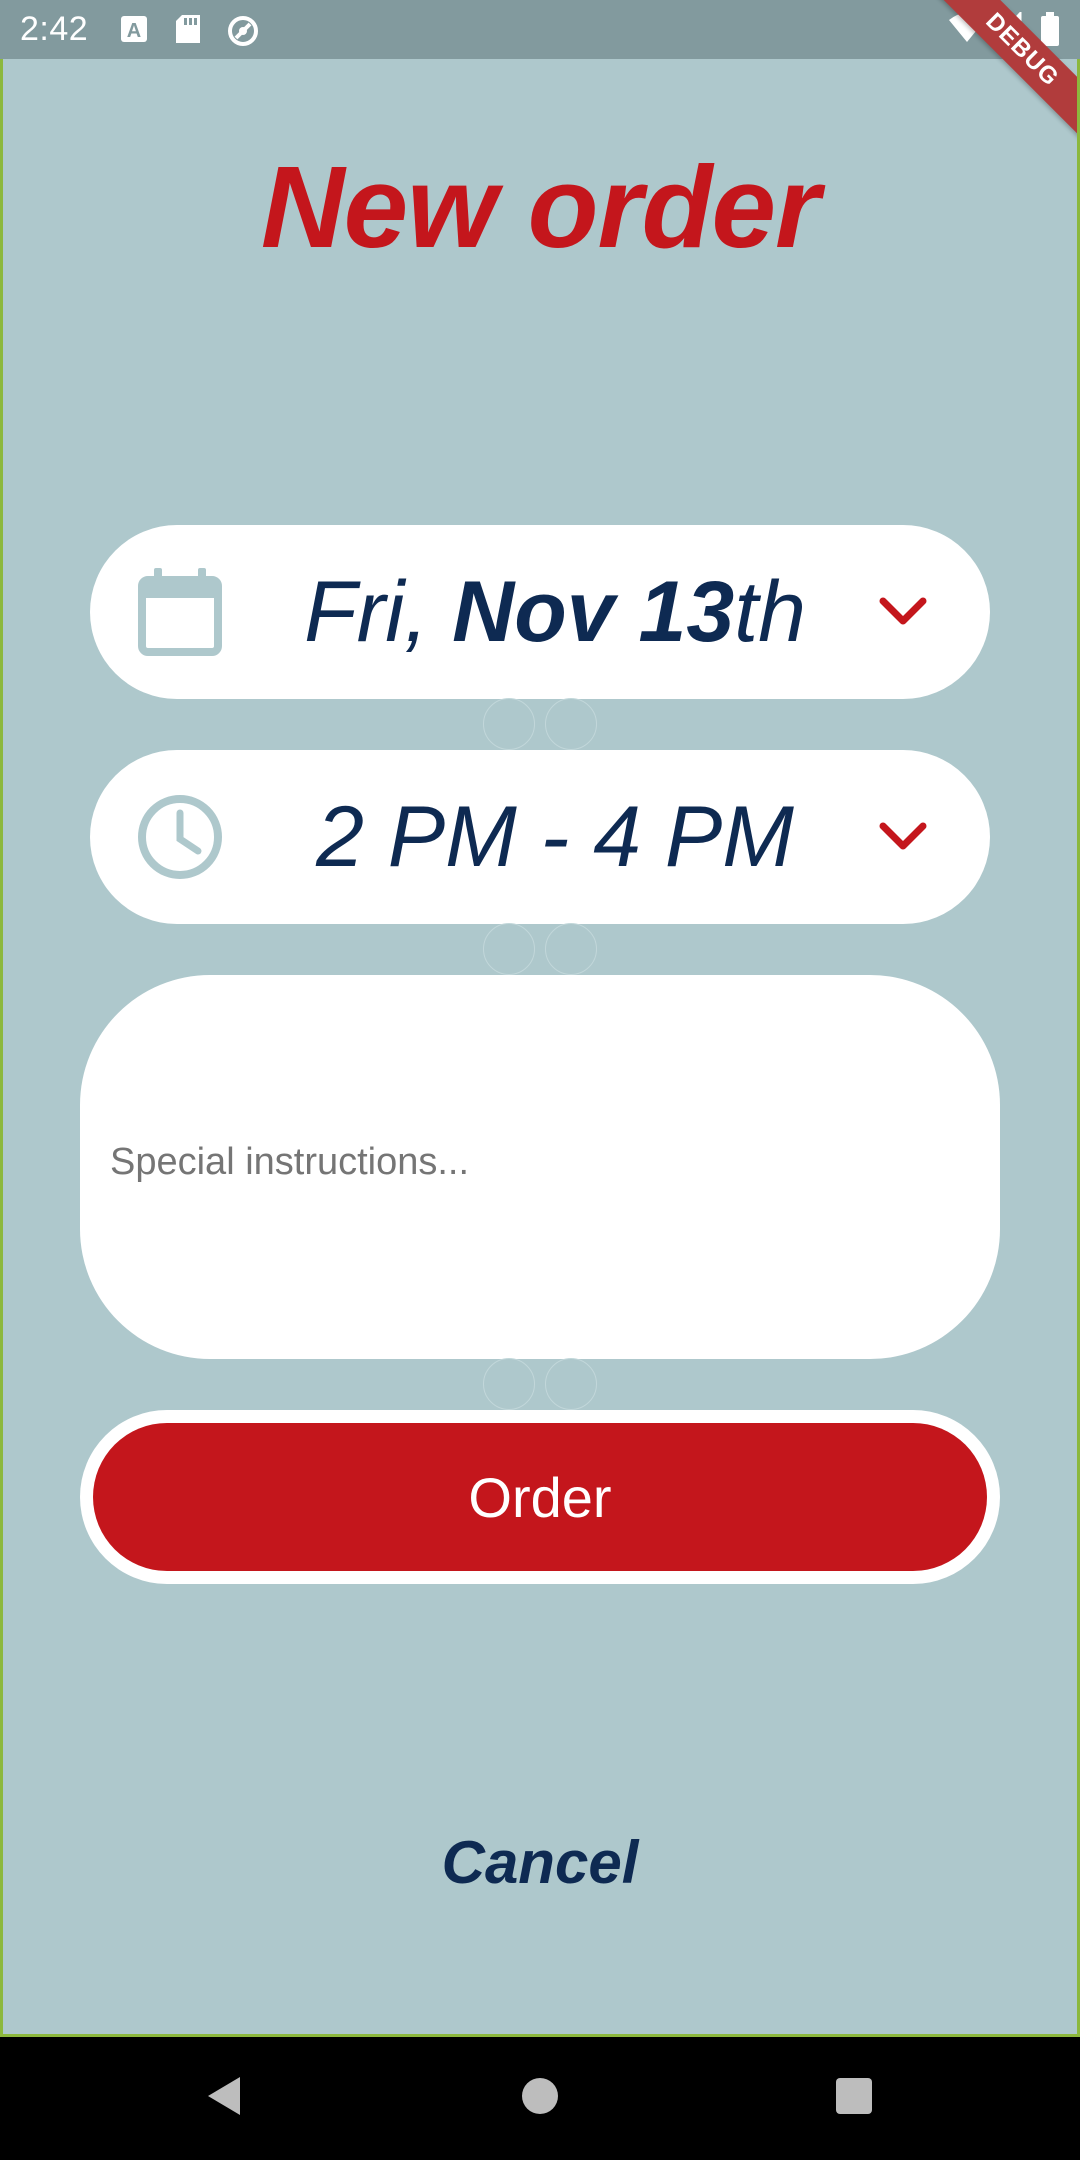 This screenshot has height=2160, width=1080. What do you see at coordinates (540, 1862) in the screenshot?
I see `cancel-button: Cancel` at bounding box center [540, 1862].